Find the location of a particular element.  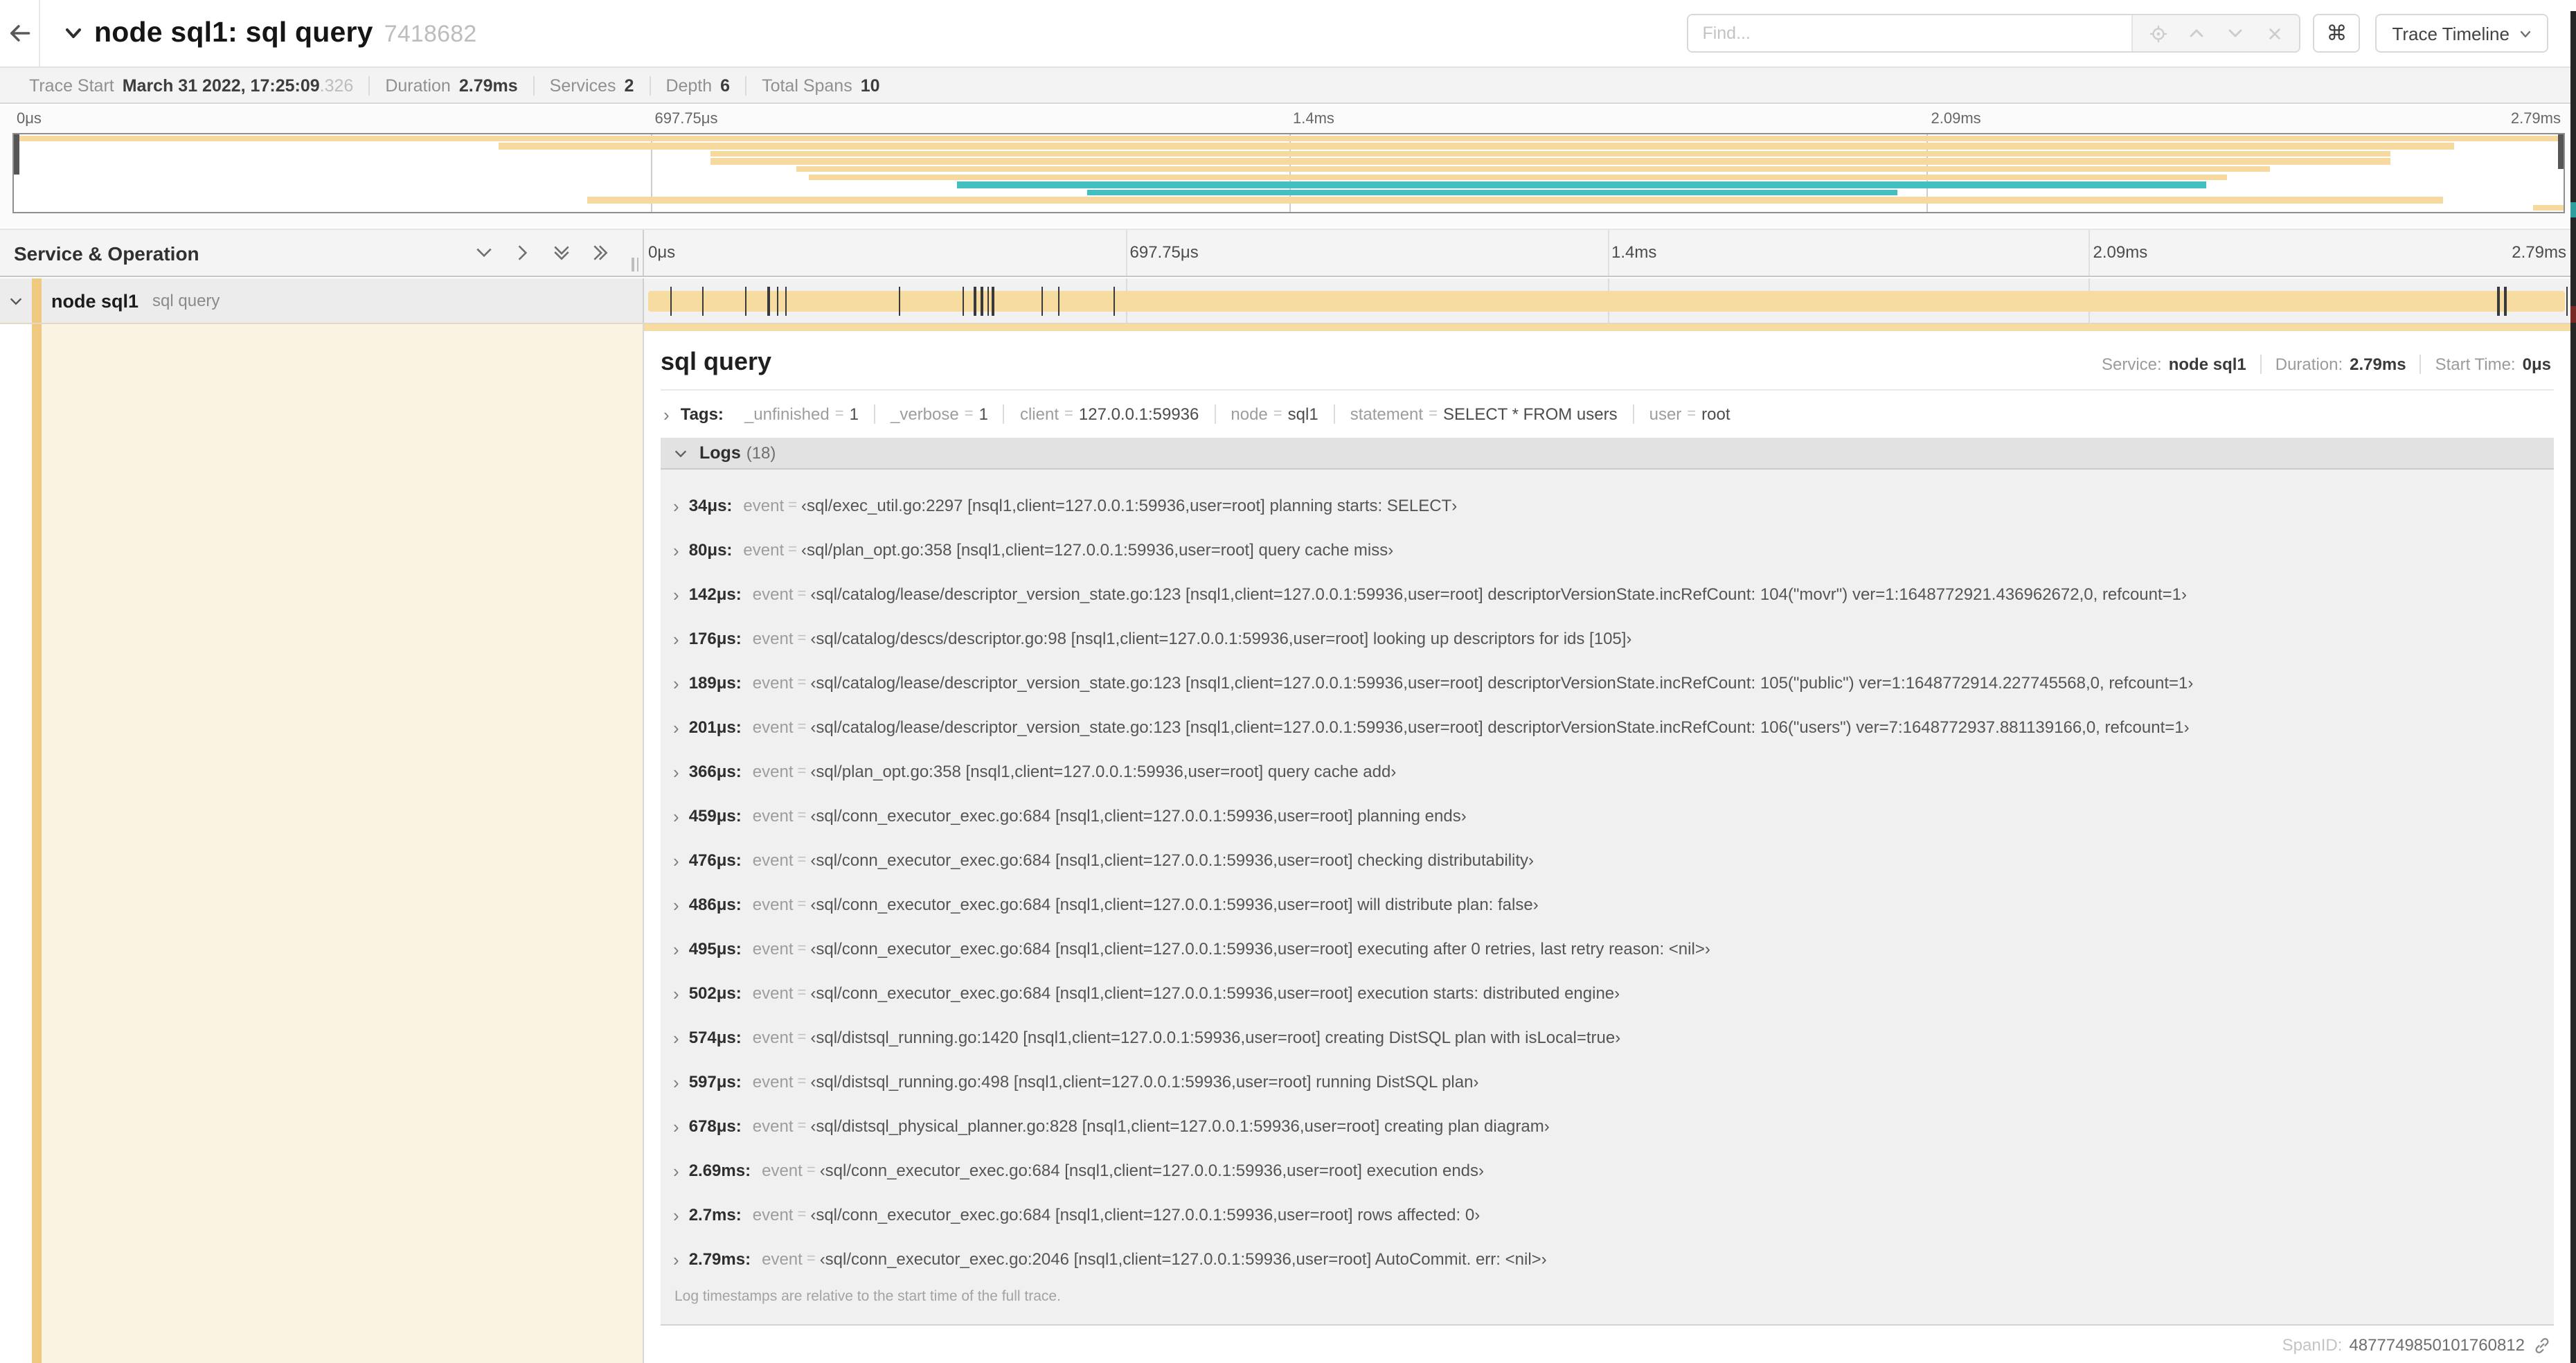

log-timestamp: 2.69ms: is located at coordinates (719, 1170).